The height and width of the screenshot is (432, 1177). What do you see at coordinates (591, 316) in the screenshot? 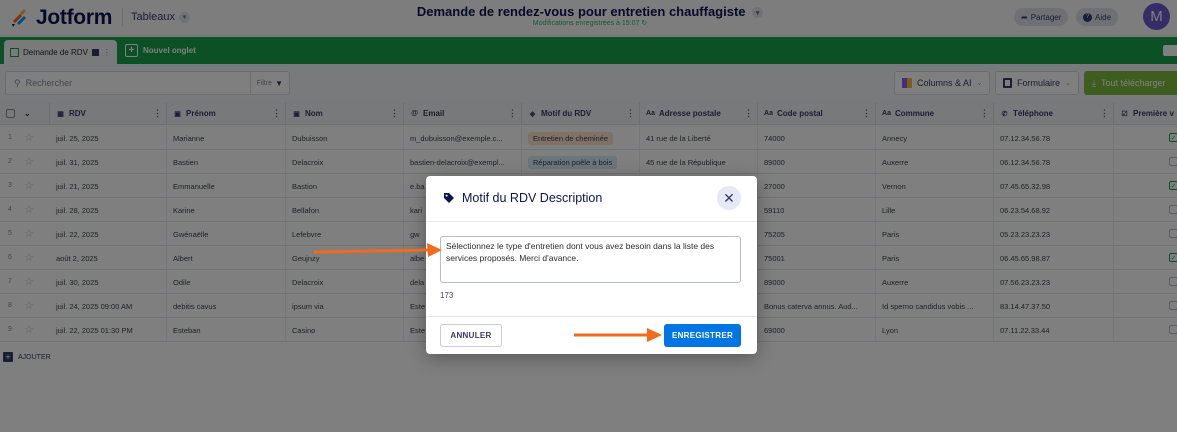
I see `modal-divider` at bounding box center [591, 316].